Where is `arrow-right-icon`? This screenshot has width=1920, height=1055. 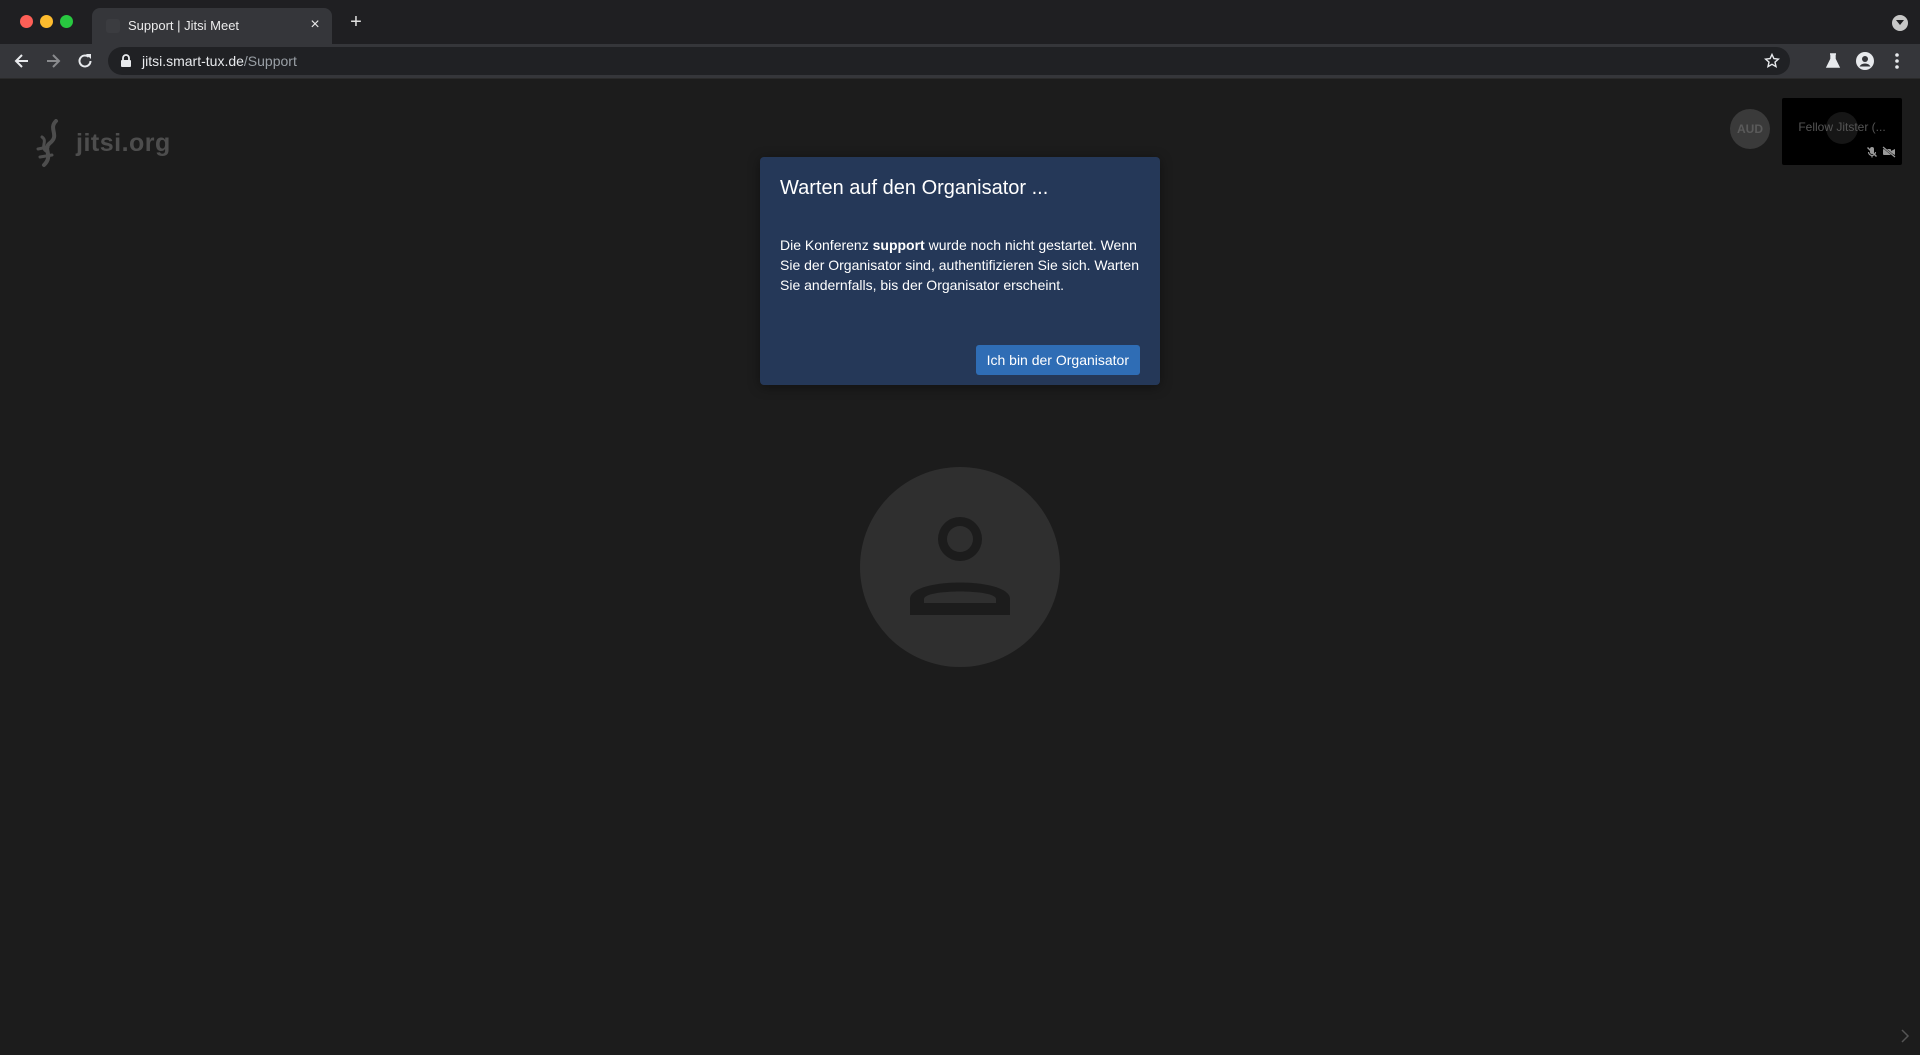 arrow-right-icon is located at coordinates (54, 61).